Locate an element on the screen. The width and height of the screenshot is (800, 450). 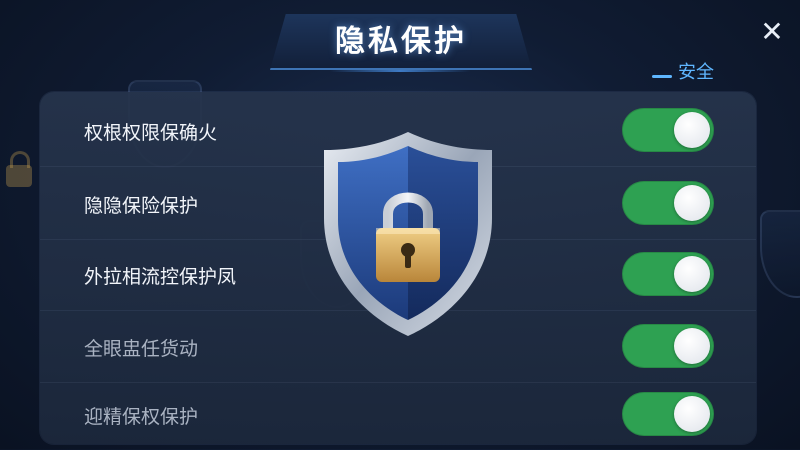
setting-label: 隐隐保险保护 is located at coordinates (141, 206).